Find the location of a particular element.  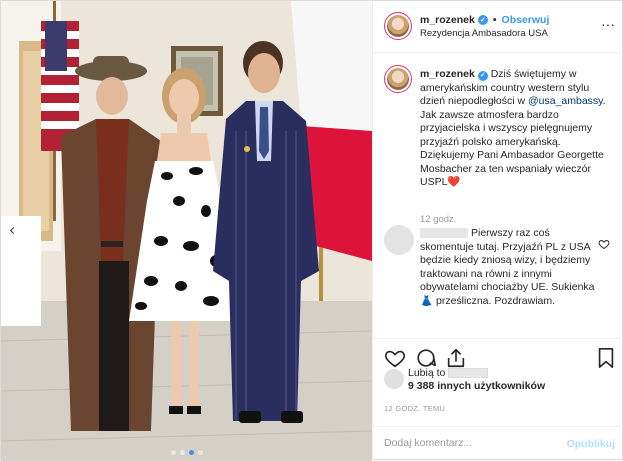

comment-input is located at coordinates (469, 443).